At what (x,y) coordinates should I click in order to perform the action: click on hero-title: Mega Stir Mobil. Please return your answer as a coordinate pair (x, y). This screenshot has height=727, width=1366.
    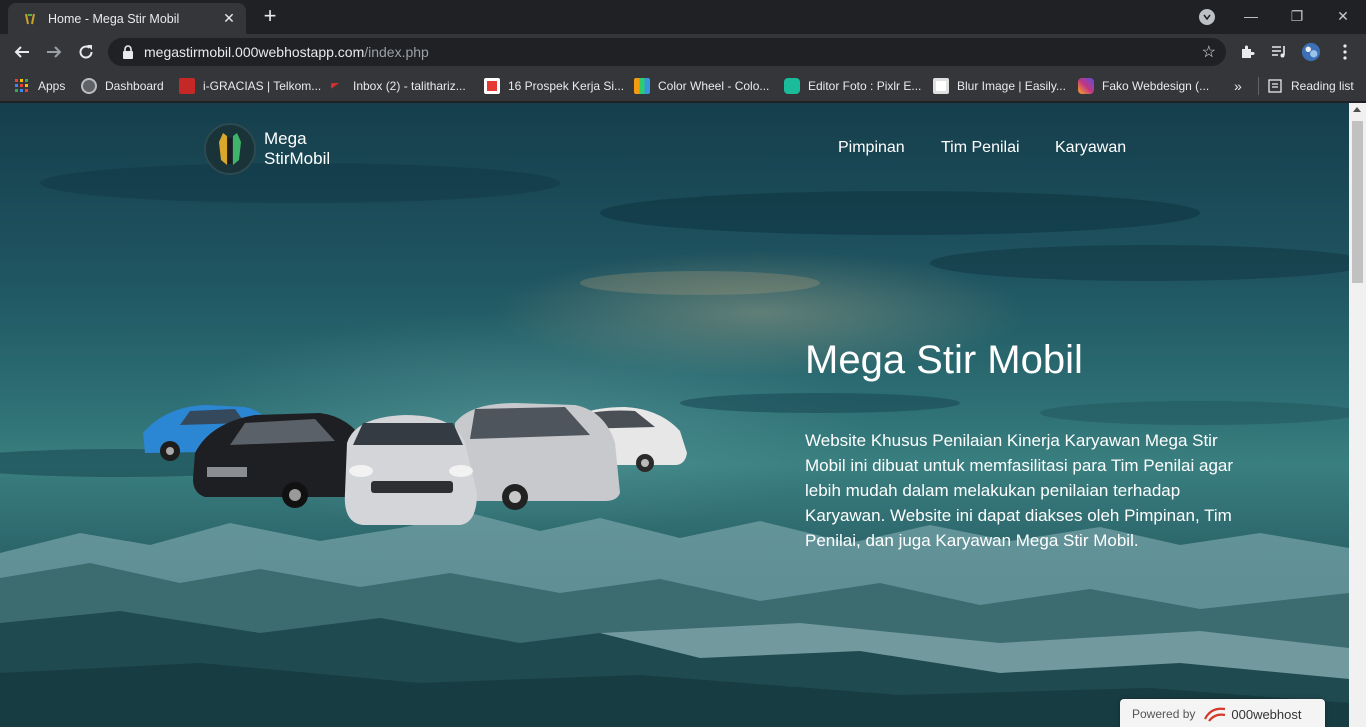
    Looking at the image, I should click on (944, 360).